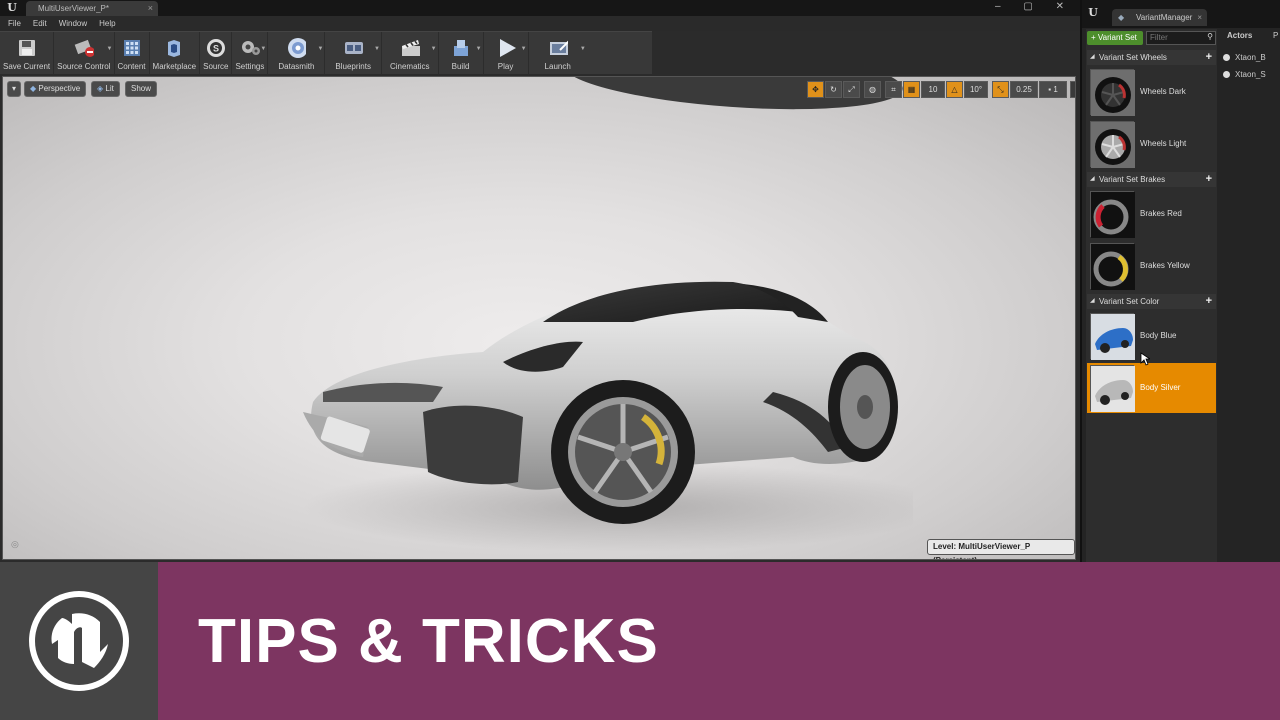 The height and width of the screenshot is (720, 1280). What do you see at coordinates (872, 89) in the screenshot?
I see `world-local-icon: ◍` at bounding box center [872, 89].